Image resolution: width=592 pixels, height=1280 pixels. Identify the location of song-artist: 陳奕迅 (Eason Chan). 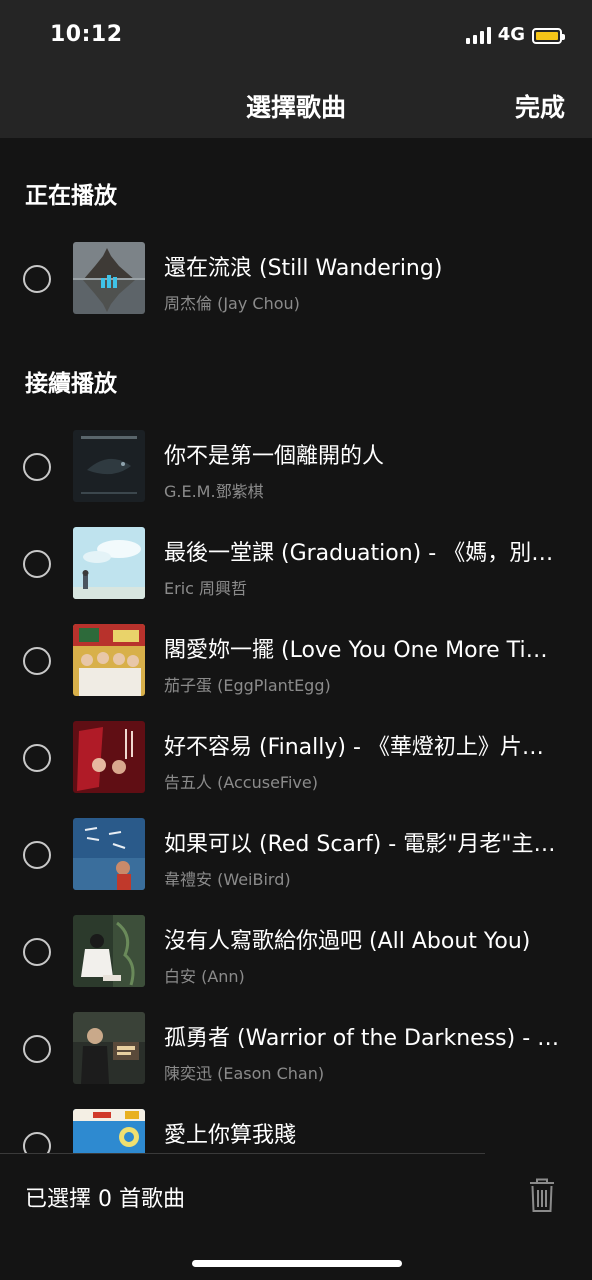
(244, 1073).